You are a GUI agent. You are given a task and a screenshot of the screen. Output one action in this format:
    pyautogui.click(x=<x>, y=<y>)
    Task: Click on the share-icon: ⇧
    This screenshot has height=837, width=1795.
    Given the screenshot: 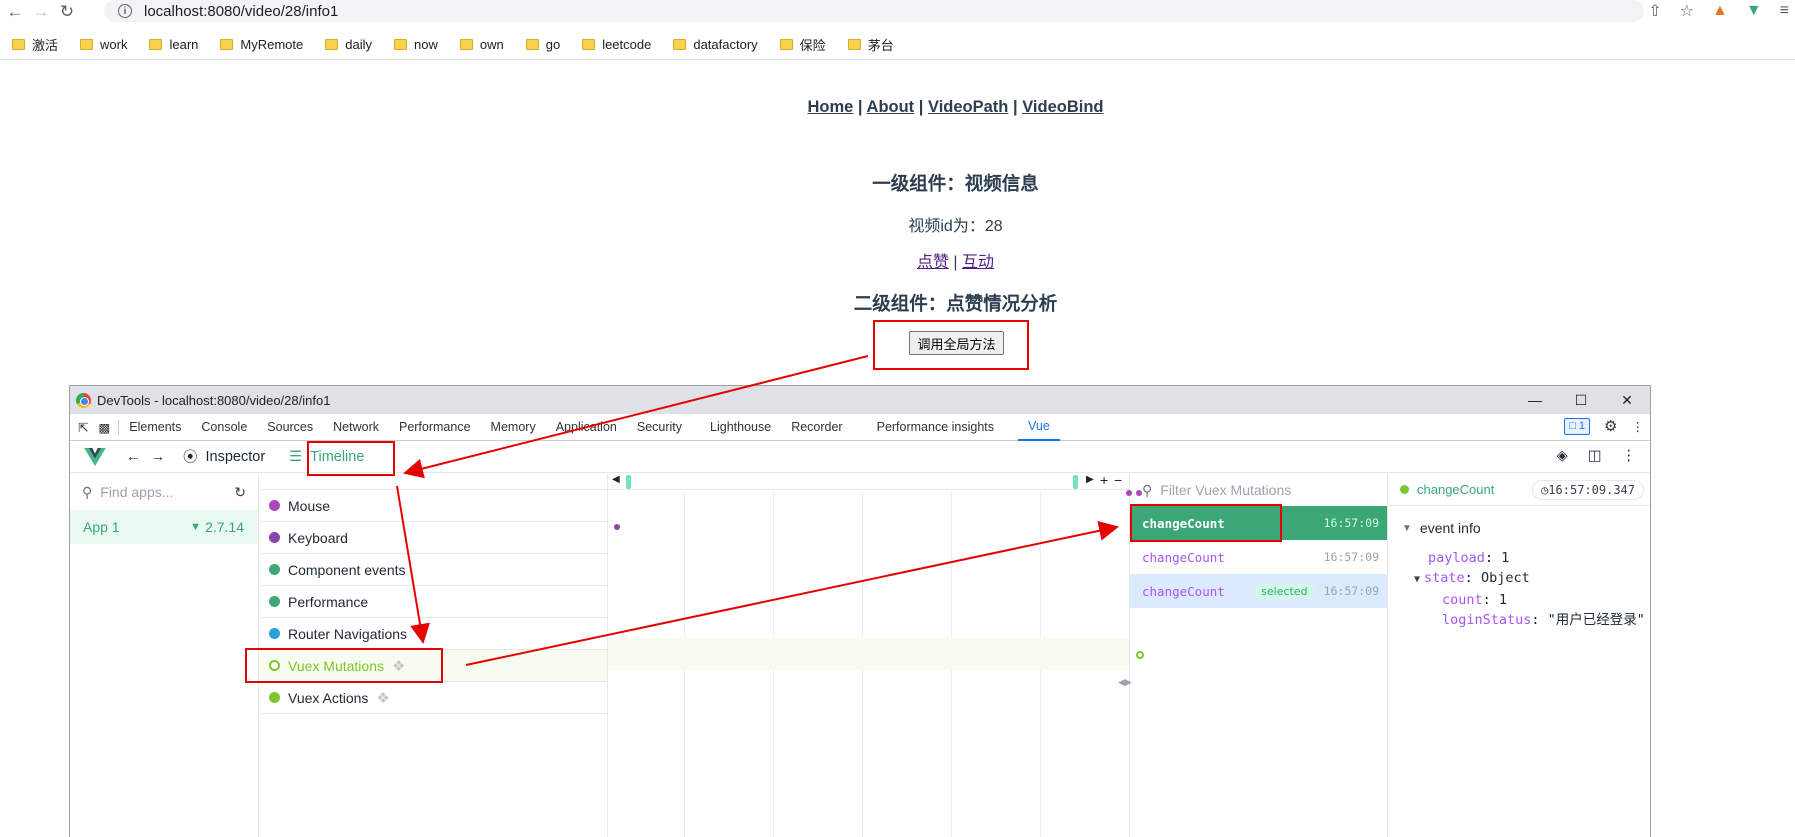 What is the action you would take?
    pyautogui.click(x=1654, y=11)
    